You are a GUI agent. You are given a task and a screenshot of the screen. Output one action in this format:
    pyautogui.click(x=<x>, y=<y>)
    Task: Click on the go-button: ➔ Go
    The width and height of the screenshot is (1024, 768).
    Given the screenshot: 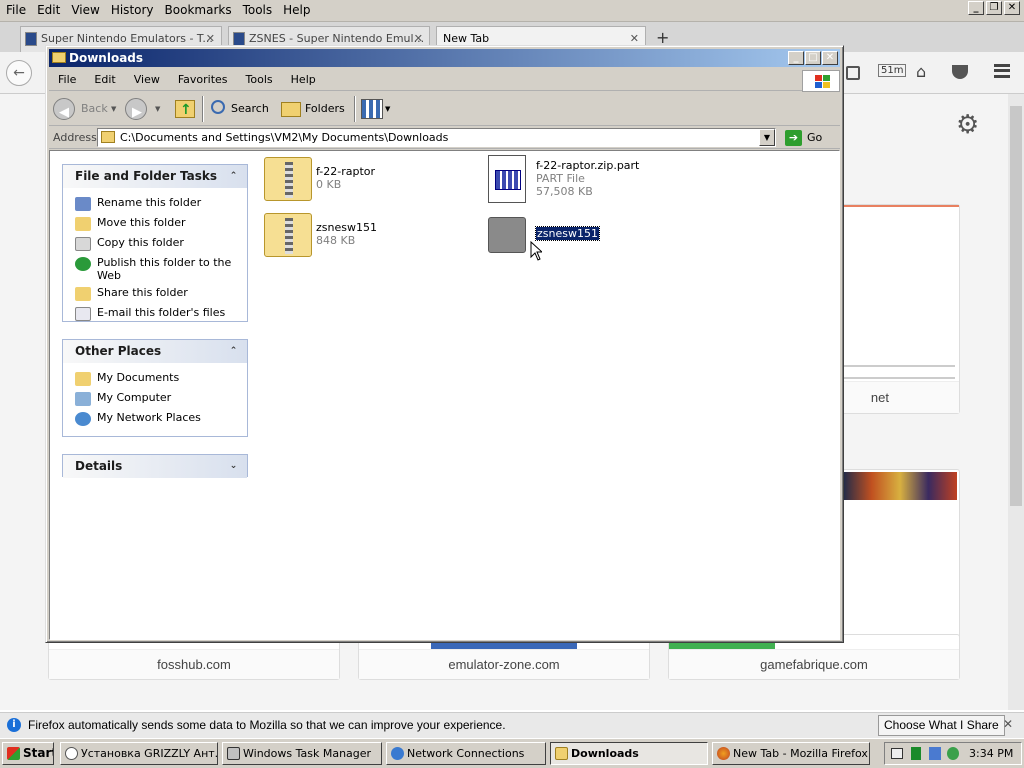 What is the action you would take?
    pyautogui.click(x=803, y=138)
    